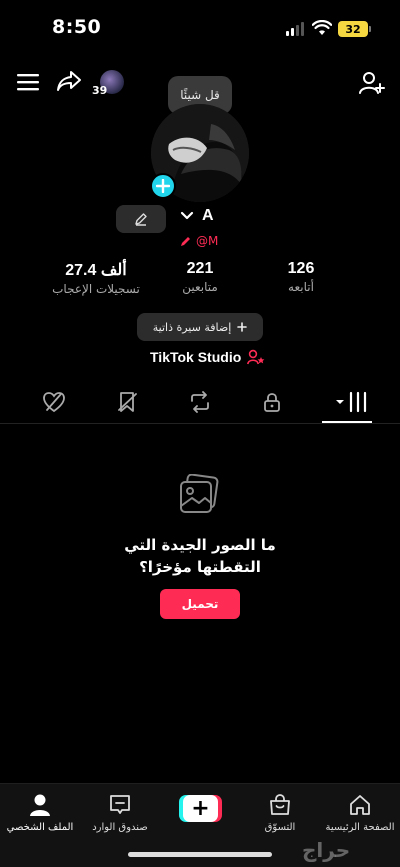 The image size is (400, 867). What do you see at coordinates (360, 805) in the screenshot?
I see `home-icon` at bounding box center [360, 805].